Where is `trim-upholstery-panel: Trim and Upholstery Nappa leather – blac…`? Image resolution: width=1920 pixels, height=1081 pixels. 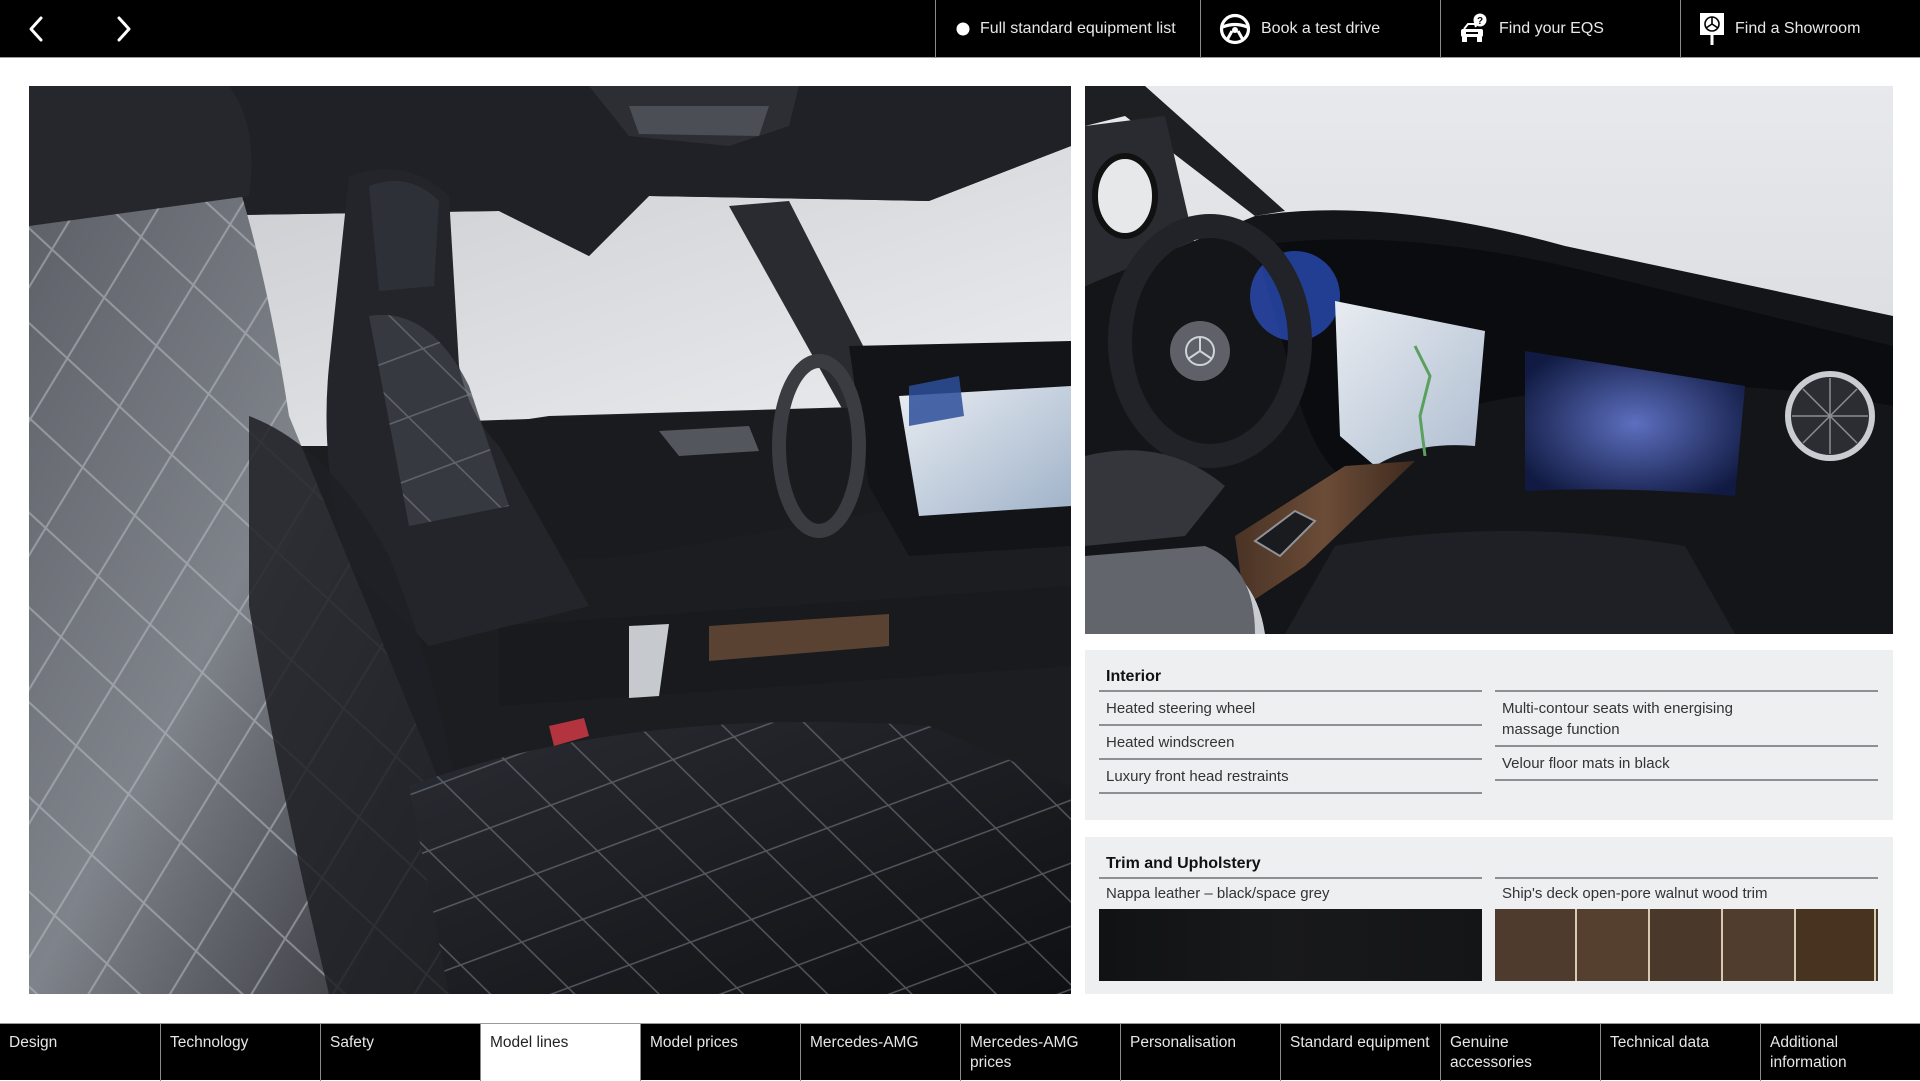
trim-upholstery-panel: Trim and Upholstery Nappa leather – blac… is located at coordinates (1489, 915).